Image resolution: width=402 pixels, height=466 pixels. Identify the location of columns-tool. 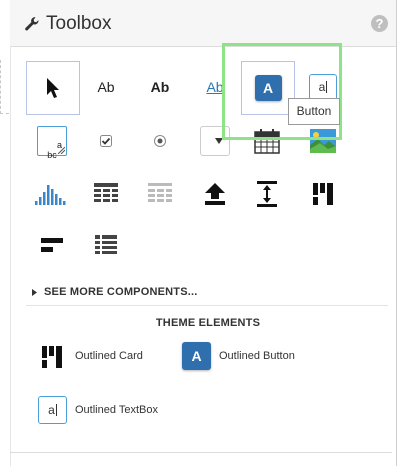
(323, 194).